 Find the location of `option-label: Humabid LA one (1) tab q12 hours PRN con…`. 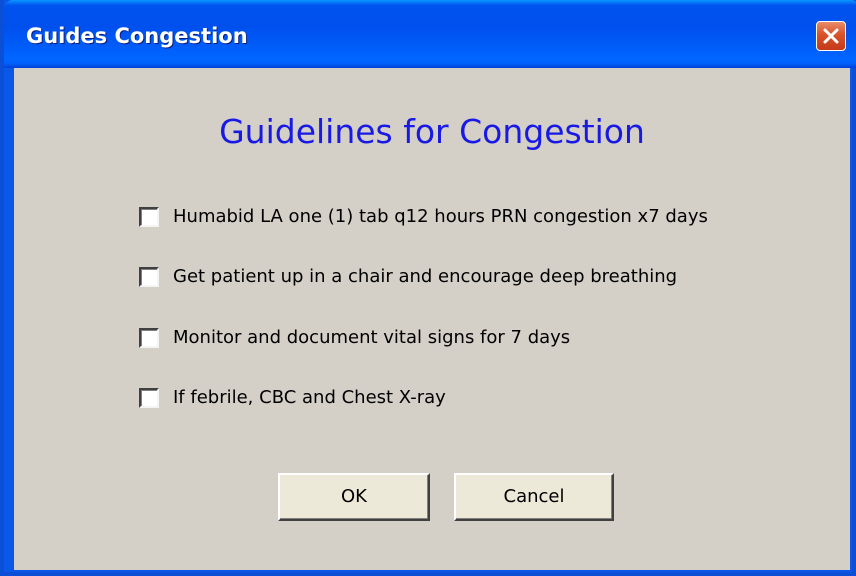

option-label: Humabid LA one (1) tab q12 hours PRN con… is located at coordinates (440, 216).